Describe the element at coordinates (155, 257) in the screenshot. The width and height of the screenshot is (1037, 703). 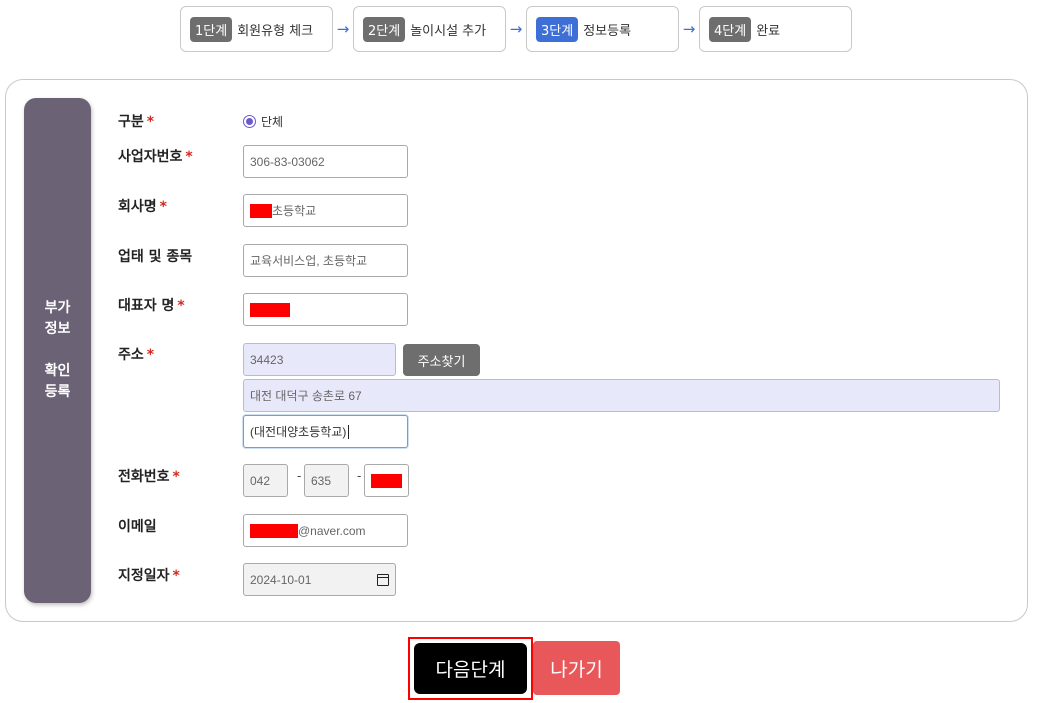
I see `business-label: 업태 및 종목` at that location.